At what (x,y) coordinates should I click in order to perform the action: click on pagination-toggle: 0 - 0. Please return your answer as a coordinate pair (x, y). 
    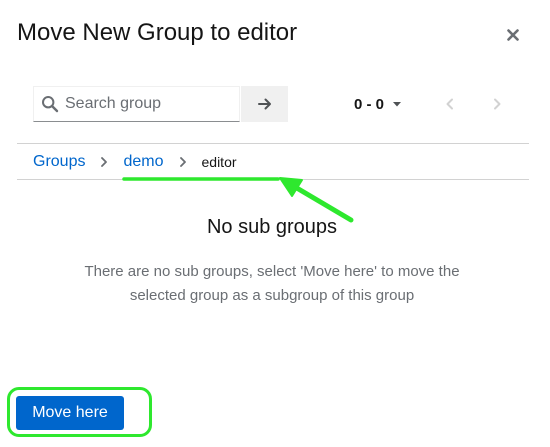
    Looking at the image, I should click on (378, 104).